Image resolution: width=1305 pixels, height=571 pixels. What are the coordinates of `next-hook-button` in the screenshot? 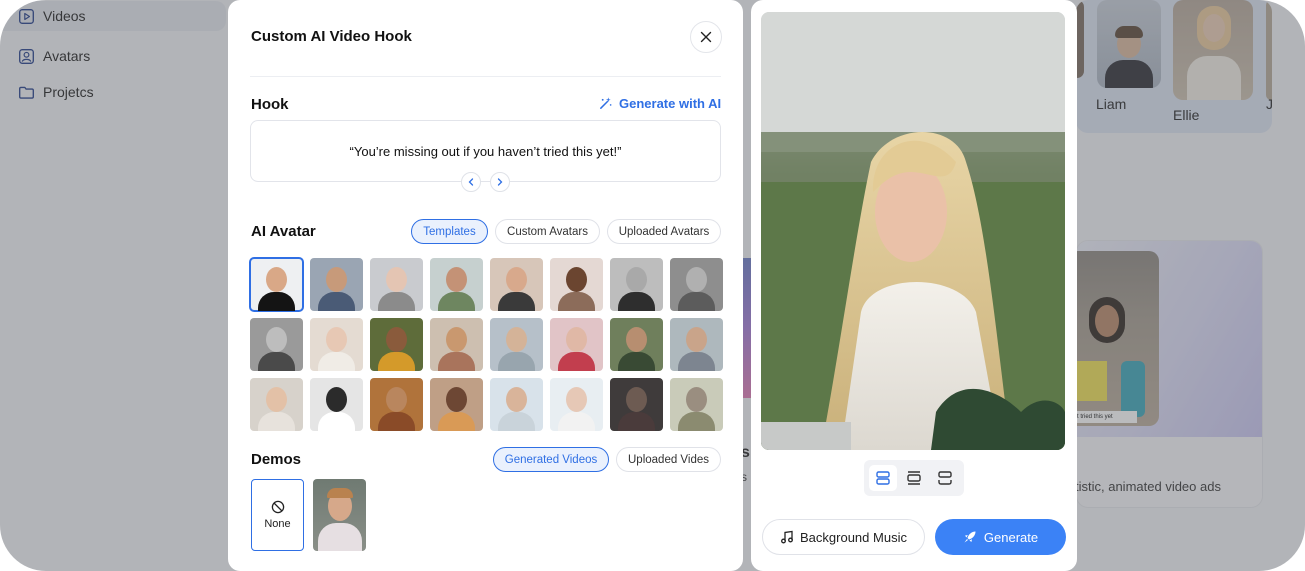 It's located at (500, 182).